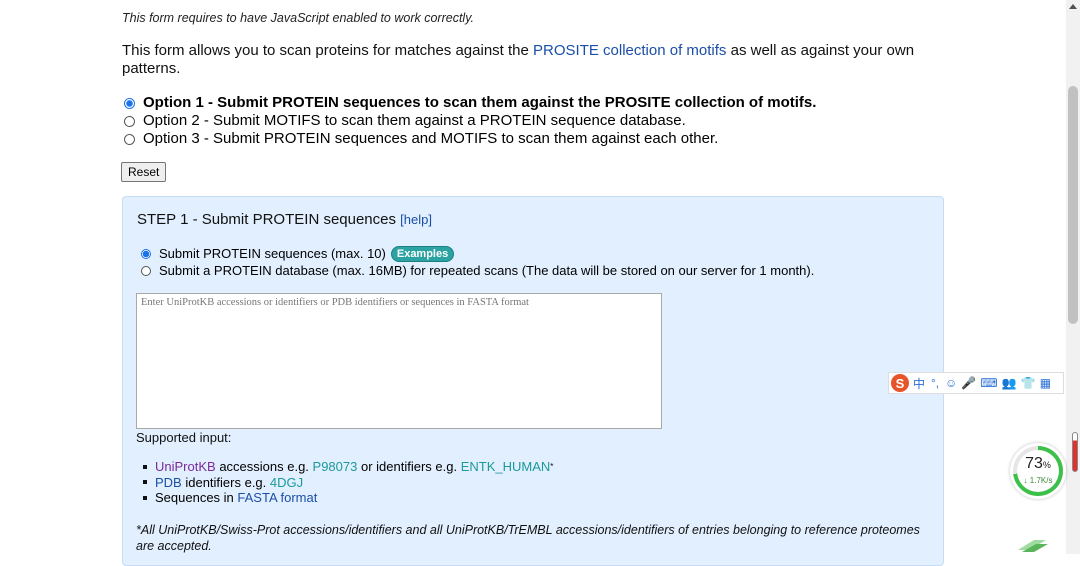 The height and width of the screenshot is (566, 1080). Describe the element at coordinates (1034, 463) in the screenshot. I see `usage-percent-value: 73` at that location.